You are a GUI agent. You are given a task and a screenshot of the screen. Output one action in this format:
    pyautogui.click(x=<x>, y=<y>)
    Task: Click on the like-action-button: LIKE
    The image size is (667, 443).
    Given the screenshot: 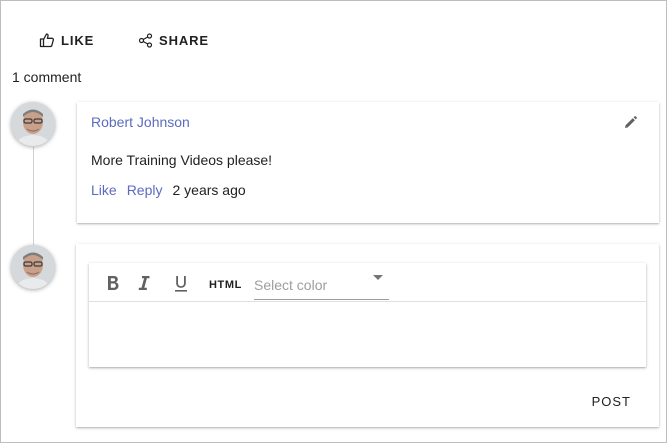 What is the action you would take?
    pyautogui.click(x=66, y=40)
    